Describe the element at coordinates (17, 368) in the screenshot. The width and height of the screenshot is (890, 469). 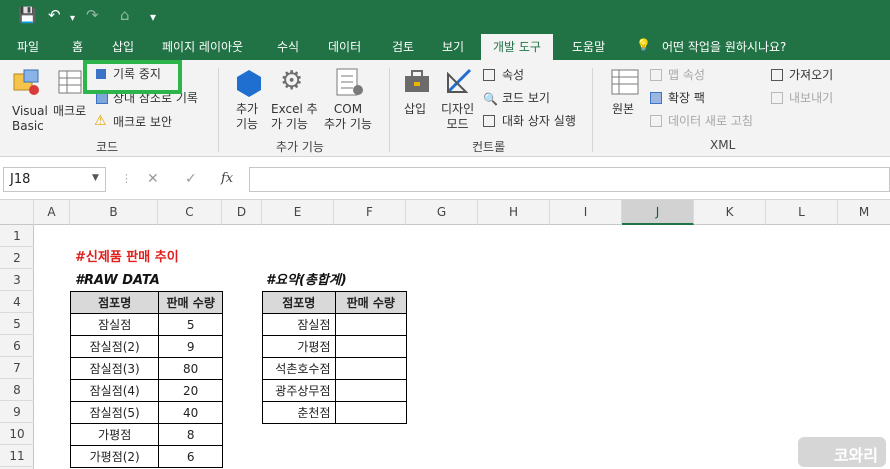
I see `row-header: 7` at that location.